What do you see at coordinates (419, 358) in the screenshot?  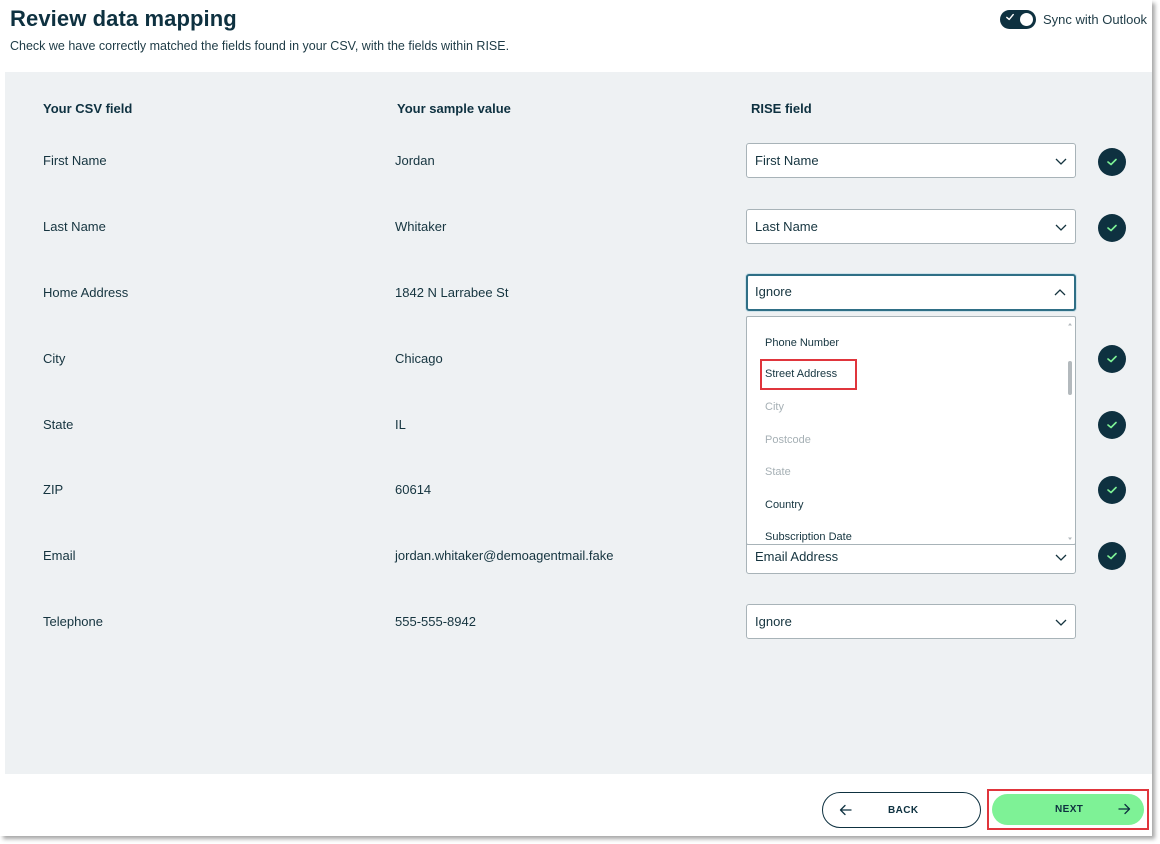 I see `sample-value-city: Chicago` at bounding box center [419, 358].